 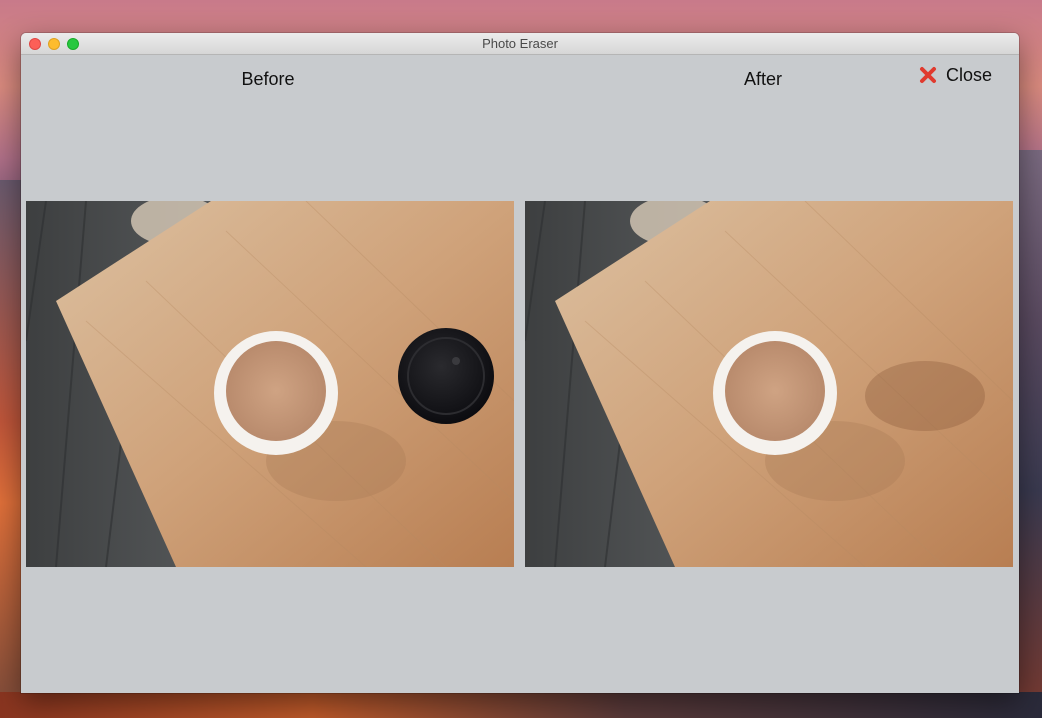 I want to click on close-button: Close, so click(x=955, y=75).